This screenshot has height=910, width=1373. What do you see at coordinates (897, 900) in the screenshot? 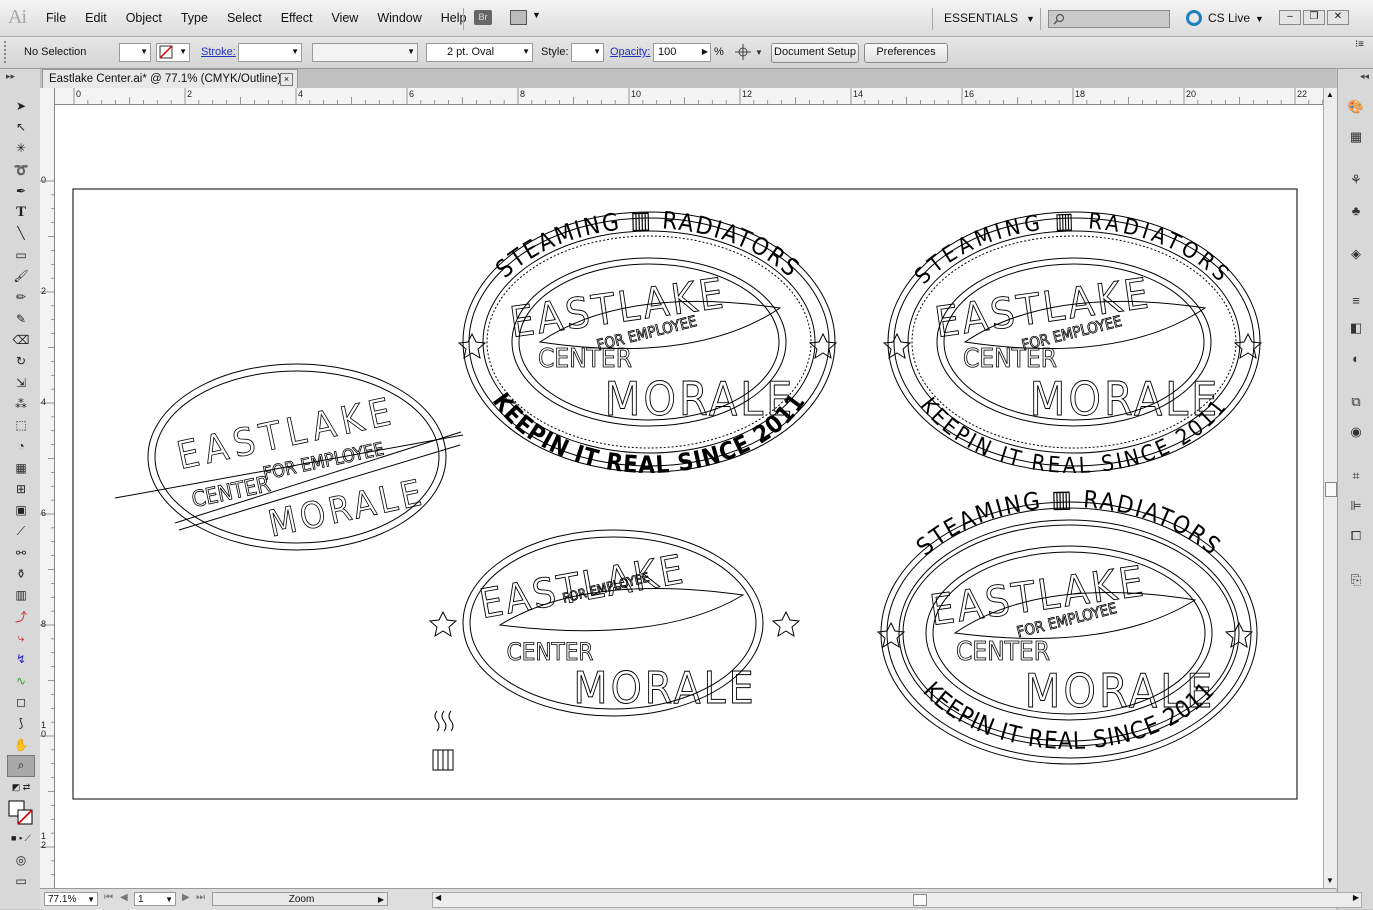
I see `horizontal-scrollbar: ◀ ▶` at bounding box center [897, 900].